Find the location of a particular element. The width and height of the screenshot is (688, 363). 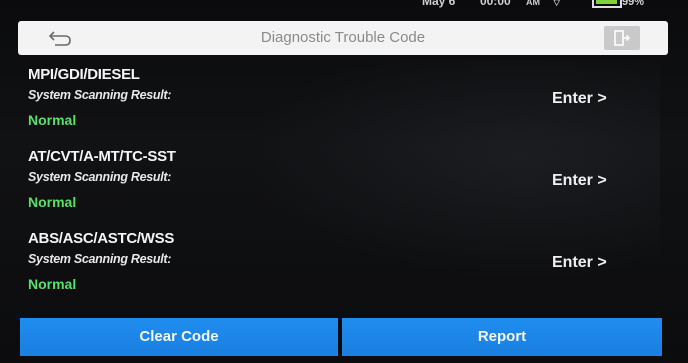

page-title: Diagnostic Trouble Code is located at coordinates (343, 37).